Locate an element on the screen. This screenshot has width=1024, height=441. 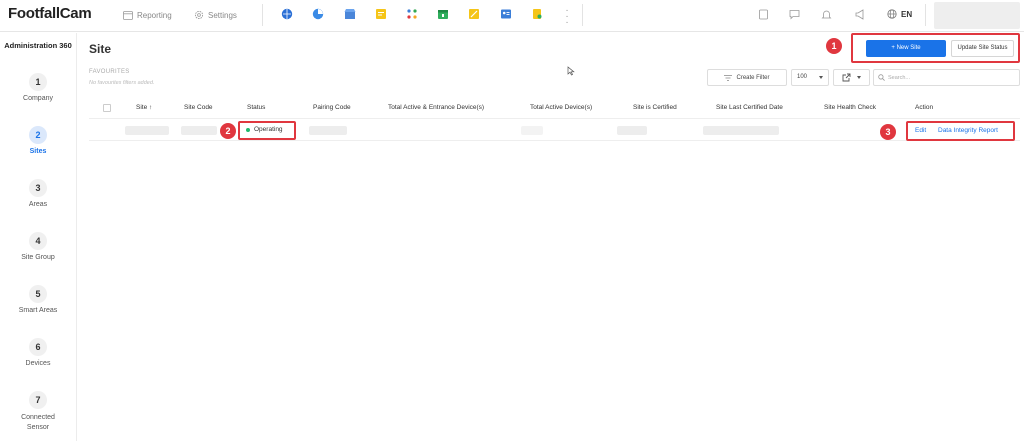
nav-settings: Settings is located at coordinates (215, 15).